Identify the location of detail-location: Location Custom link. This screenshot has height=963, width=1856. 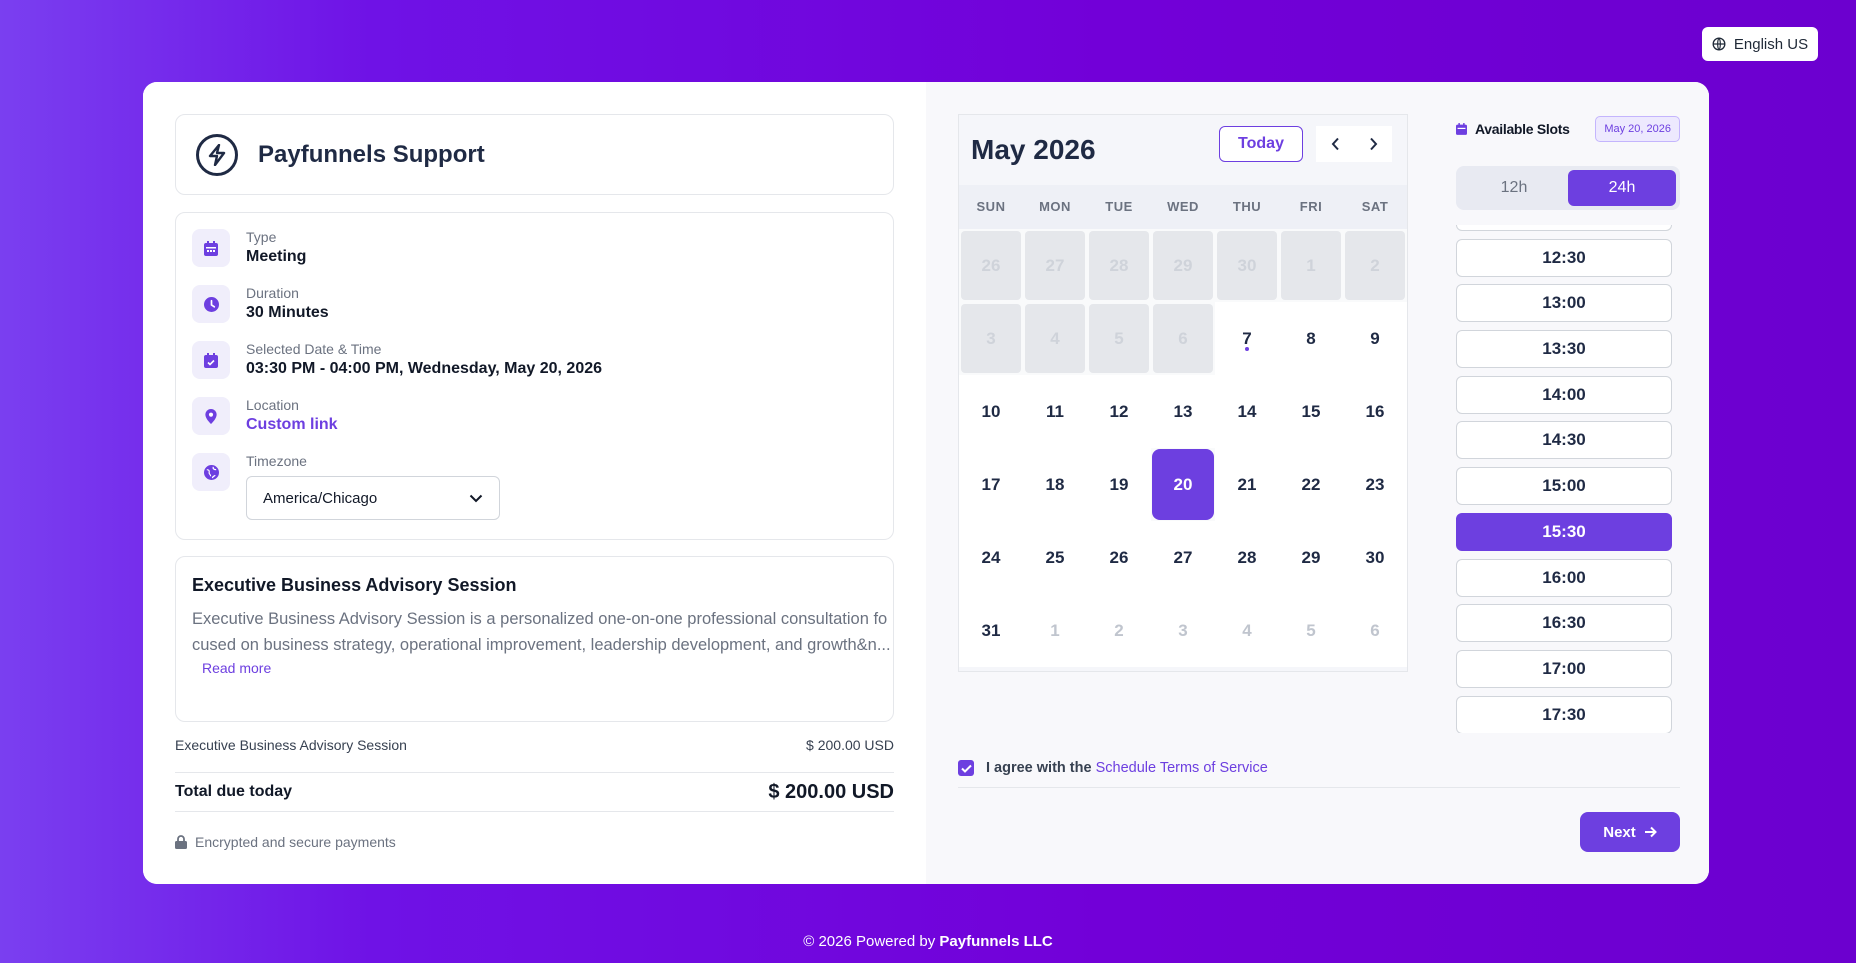
(534, 418).